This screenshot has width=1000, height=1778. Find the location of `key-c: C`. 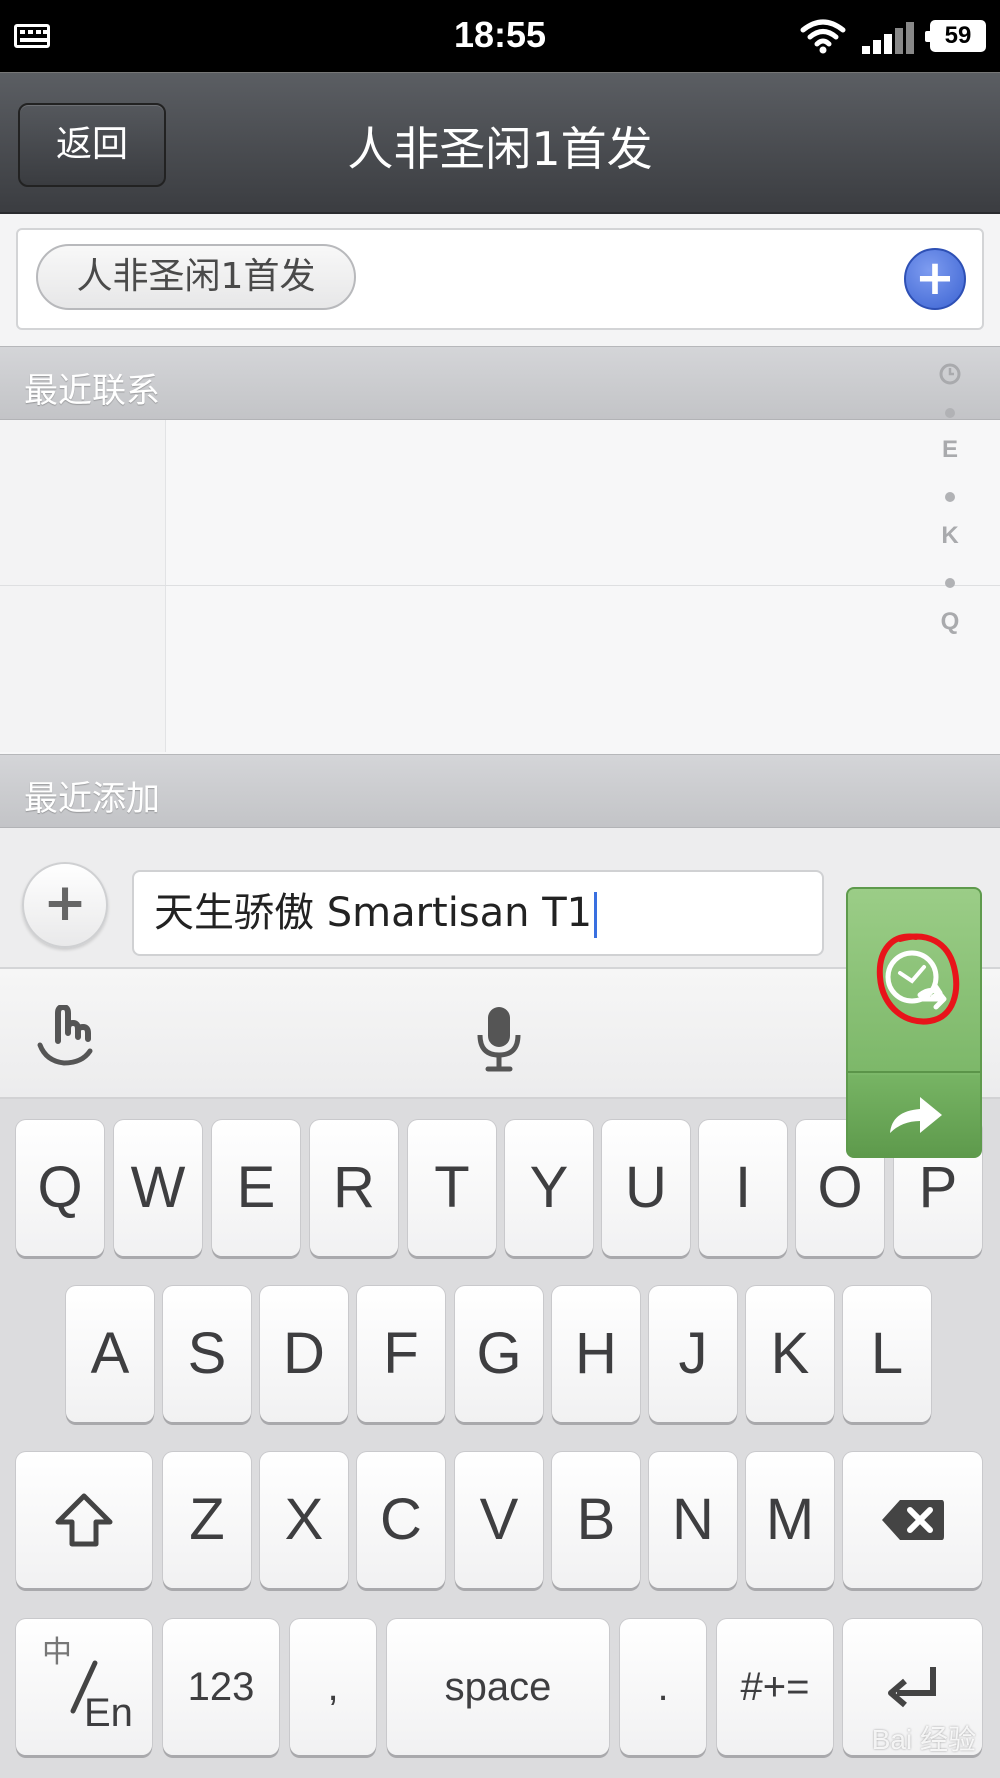

key-c: C is located at coordinates (401, 1520).